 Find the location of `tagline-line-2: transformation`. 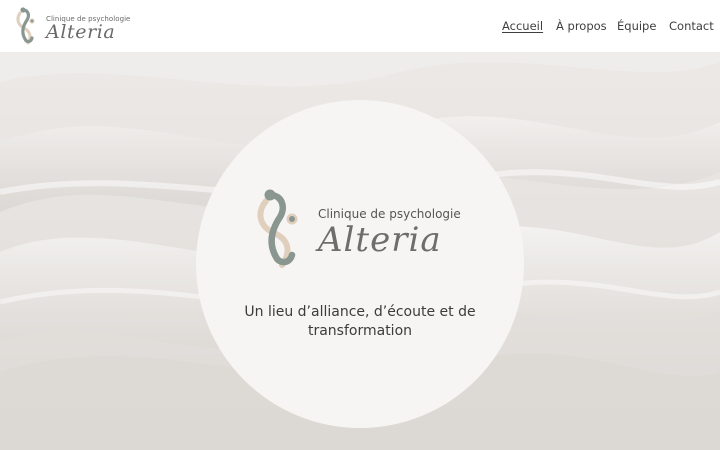

tagline-line-2: transformation is located at coordinates (360, 331).